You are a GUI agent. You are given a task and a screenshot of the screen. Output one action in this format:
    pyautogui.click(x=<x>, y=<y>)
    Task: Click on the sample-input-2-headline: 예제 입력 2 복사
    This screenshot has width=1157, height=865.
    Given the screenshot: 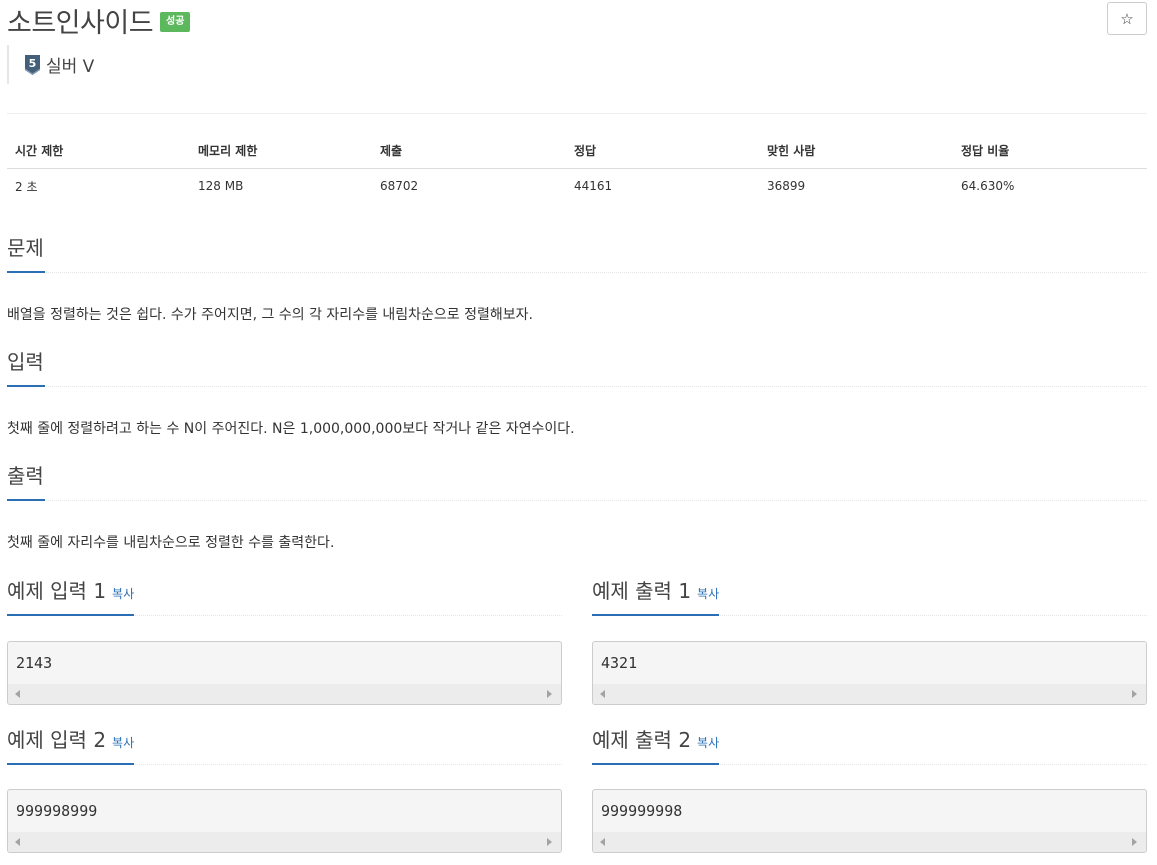 What is the action you would take?
    pyautogui.click(x=284, y=745)
    